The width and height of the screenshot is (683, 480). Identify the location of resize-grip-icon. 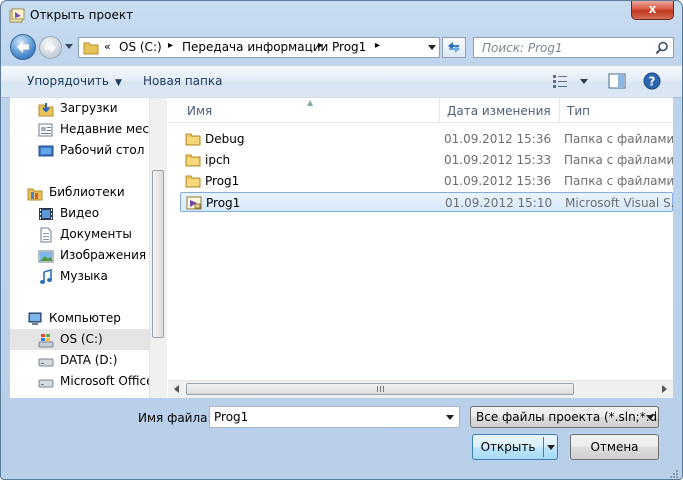
(674, 474).